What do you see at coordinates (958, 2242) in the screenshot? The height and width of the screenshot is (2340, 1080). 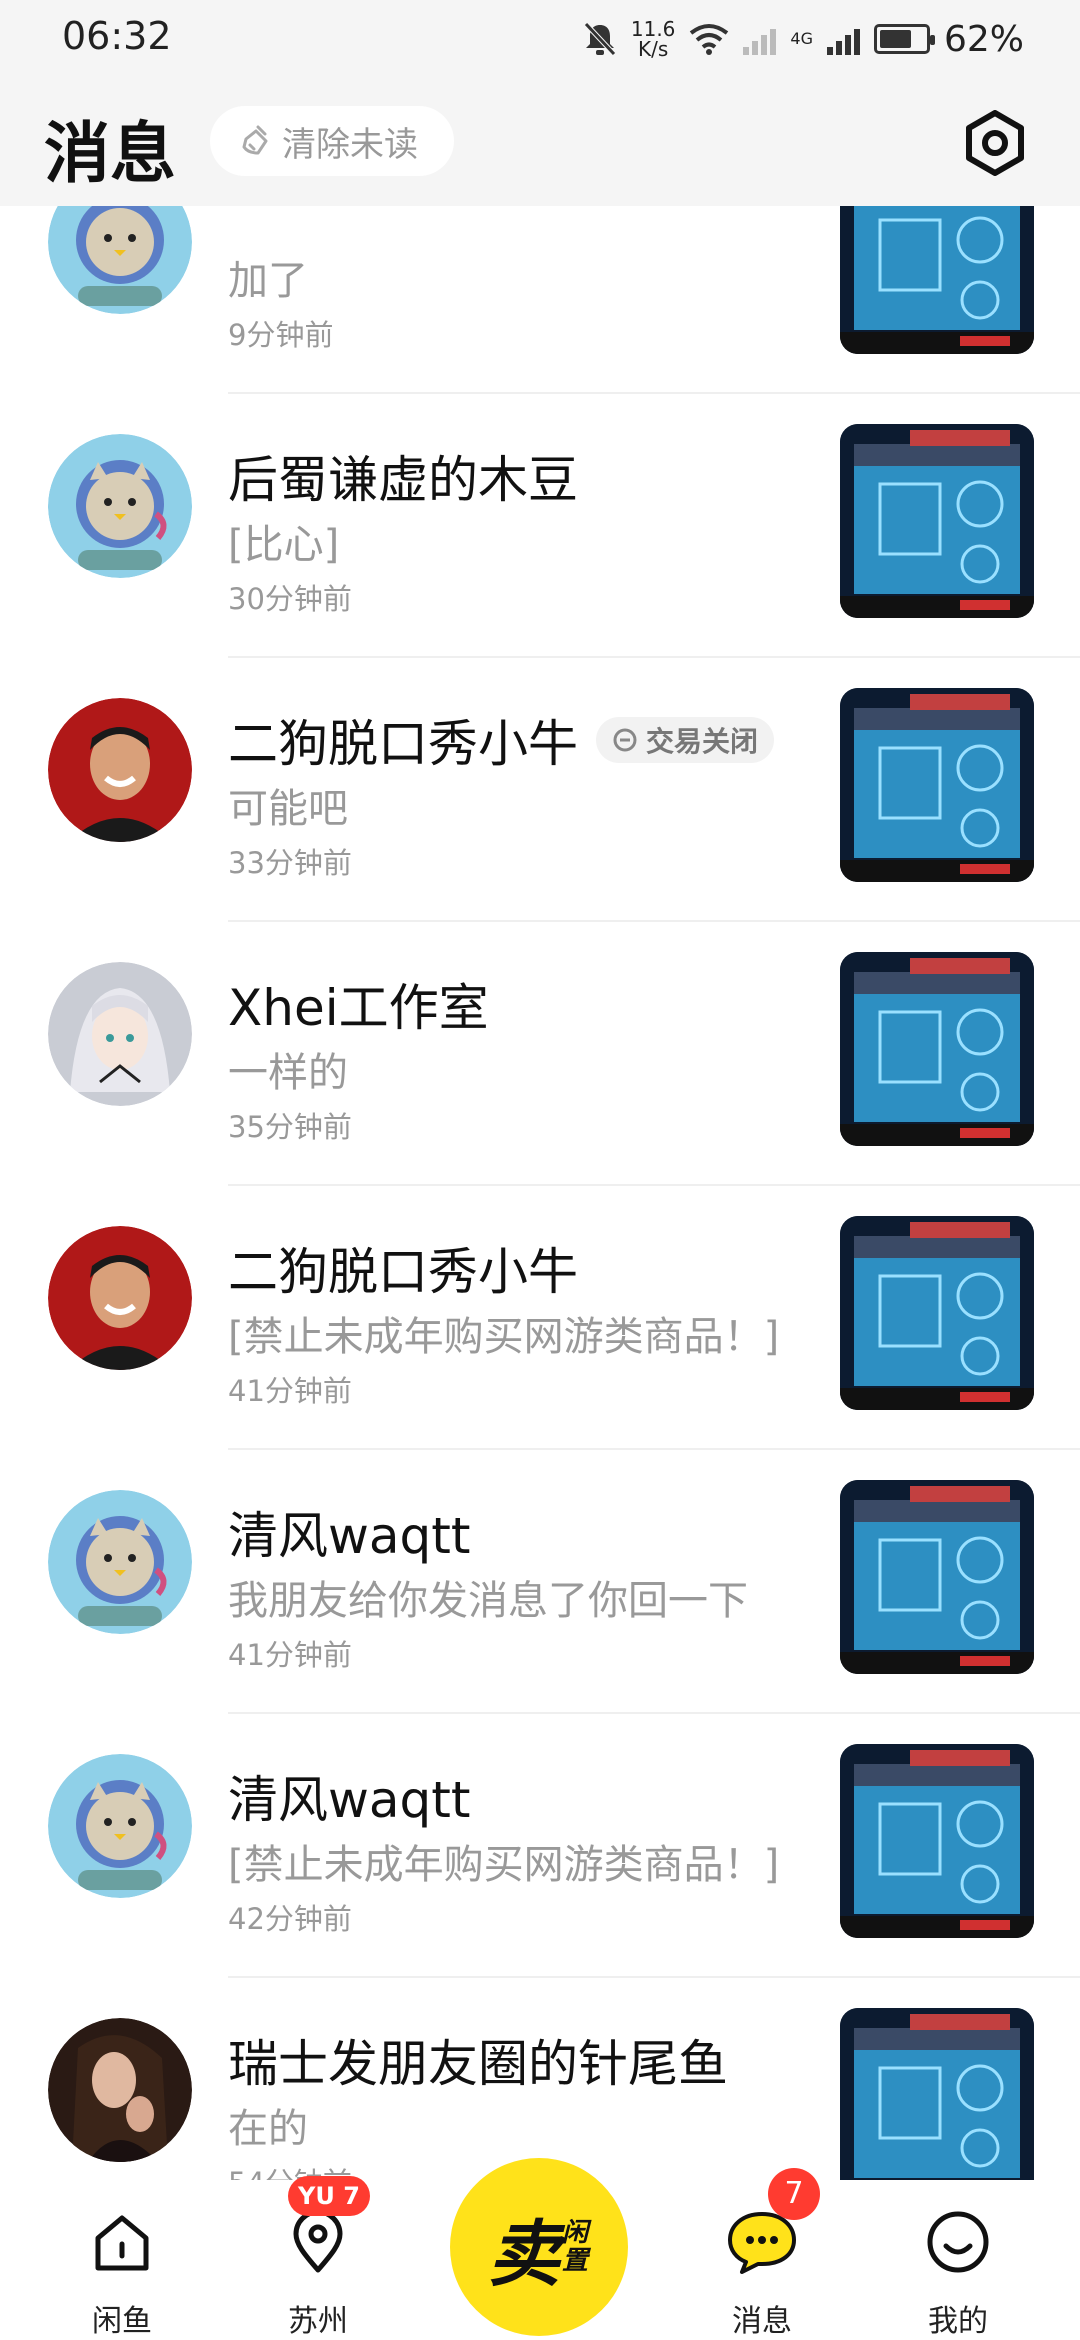 I see `smile-face-icon` at bounding box center [958, 2242].